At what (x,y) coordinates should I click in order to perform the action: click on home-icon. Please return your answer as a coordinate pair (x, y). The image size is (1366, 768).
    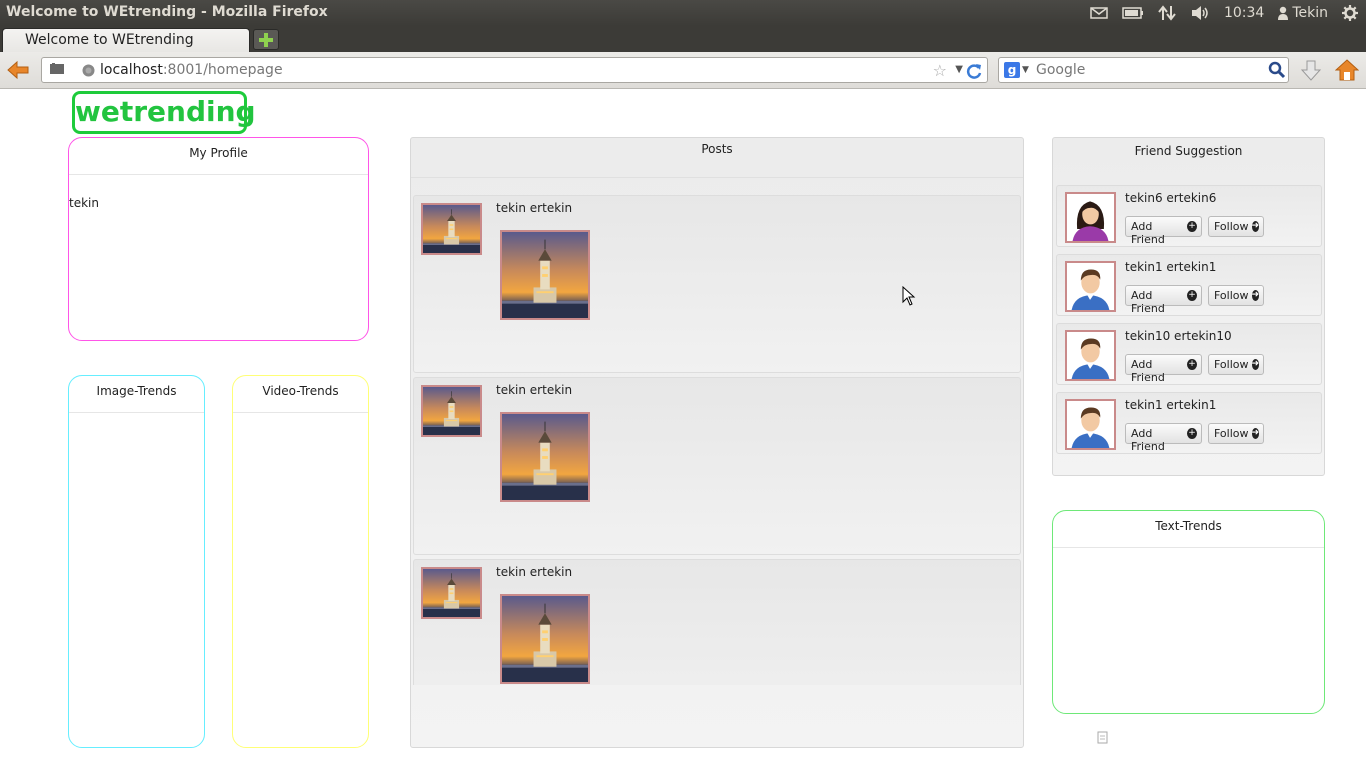
    Looking at the image, I should click on (1347, 70).